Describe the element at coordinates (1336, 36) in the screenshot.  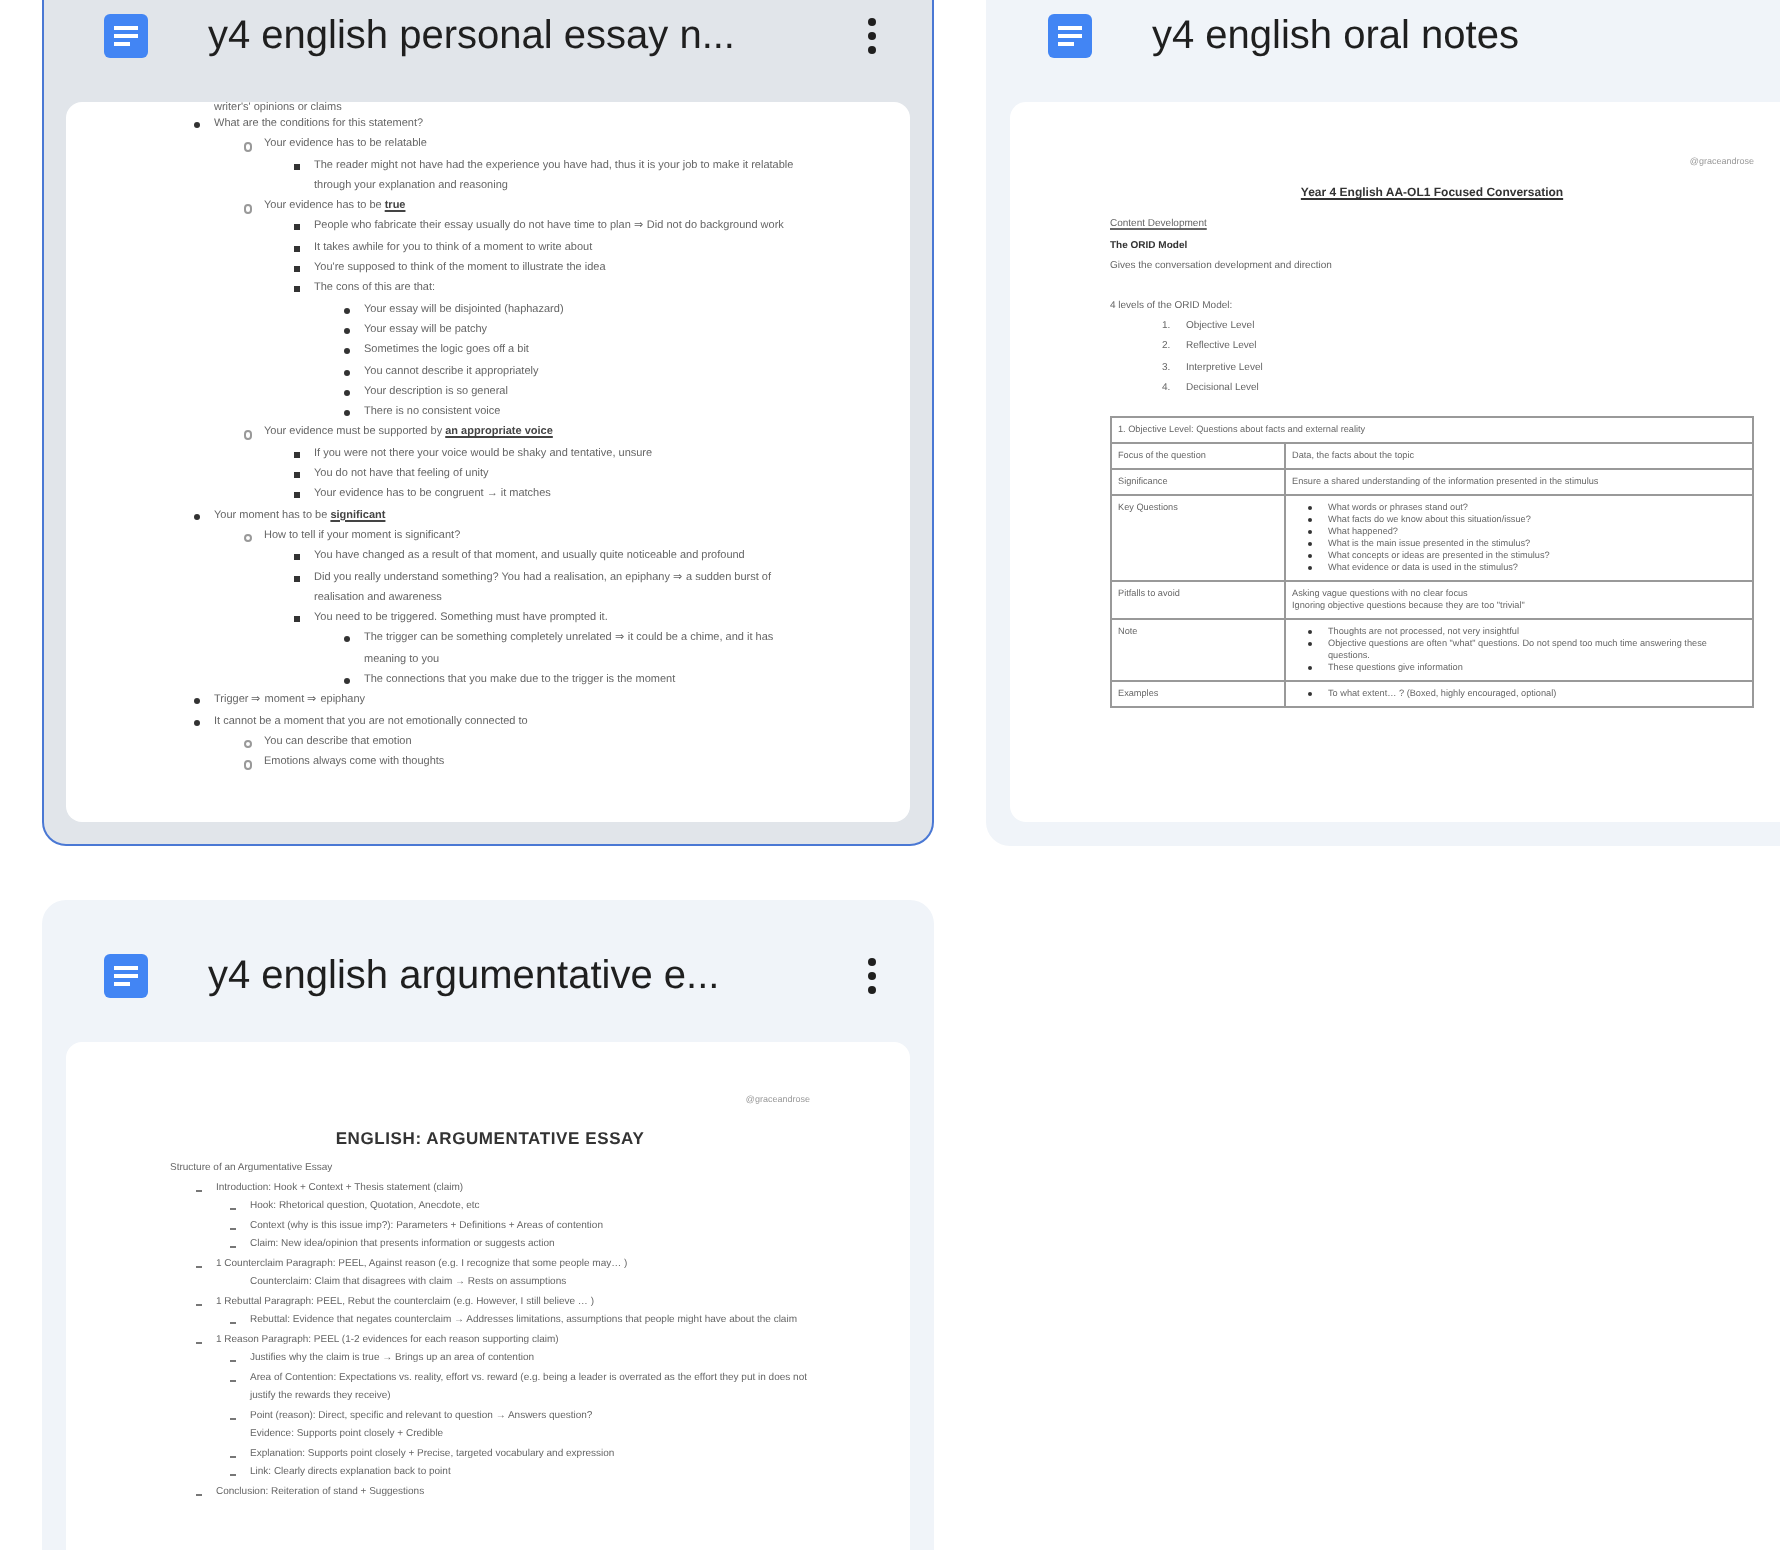
I see `file-title: y4 english oral notes` at that location.